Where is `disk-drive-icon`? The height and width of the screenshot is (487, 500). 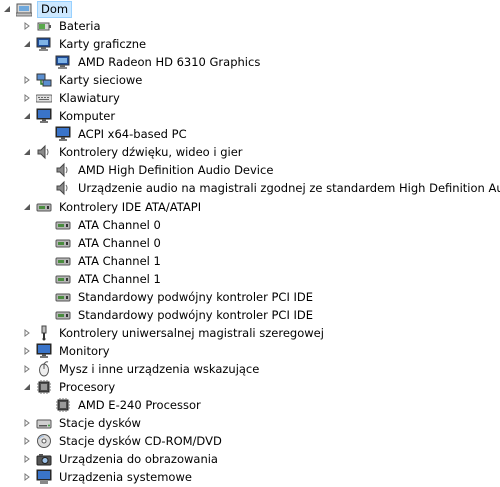
disk-drive-icon is located at coordinates (44, 423).